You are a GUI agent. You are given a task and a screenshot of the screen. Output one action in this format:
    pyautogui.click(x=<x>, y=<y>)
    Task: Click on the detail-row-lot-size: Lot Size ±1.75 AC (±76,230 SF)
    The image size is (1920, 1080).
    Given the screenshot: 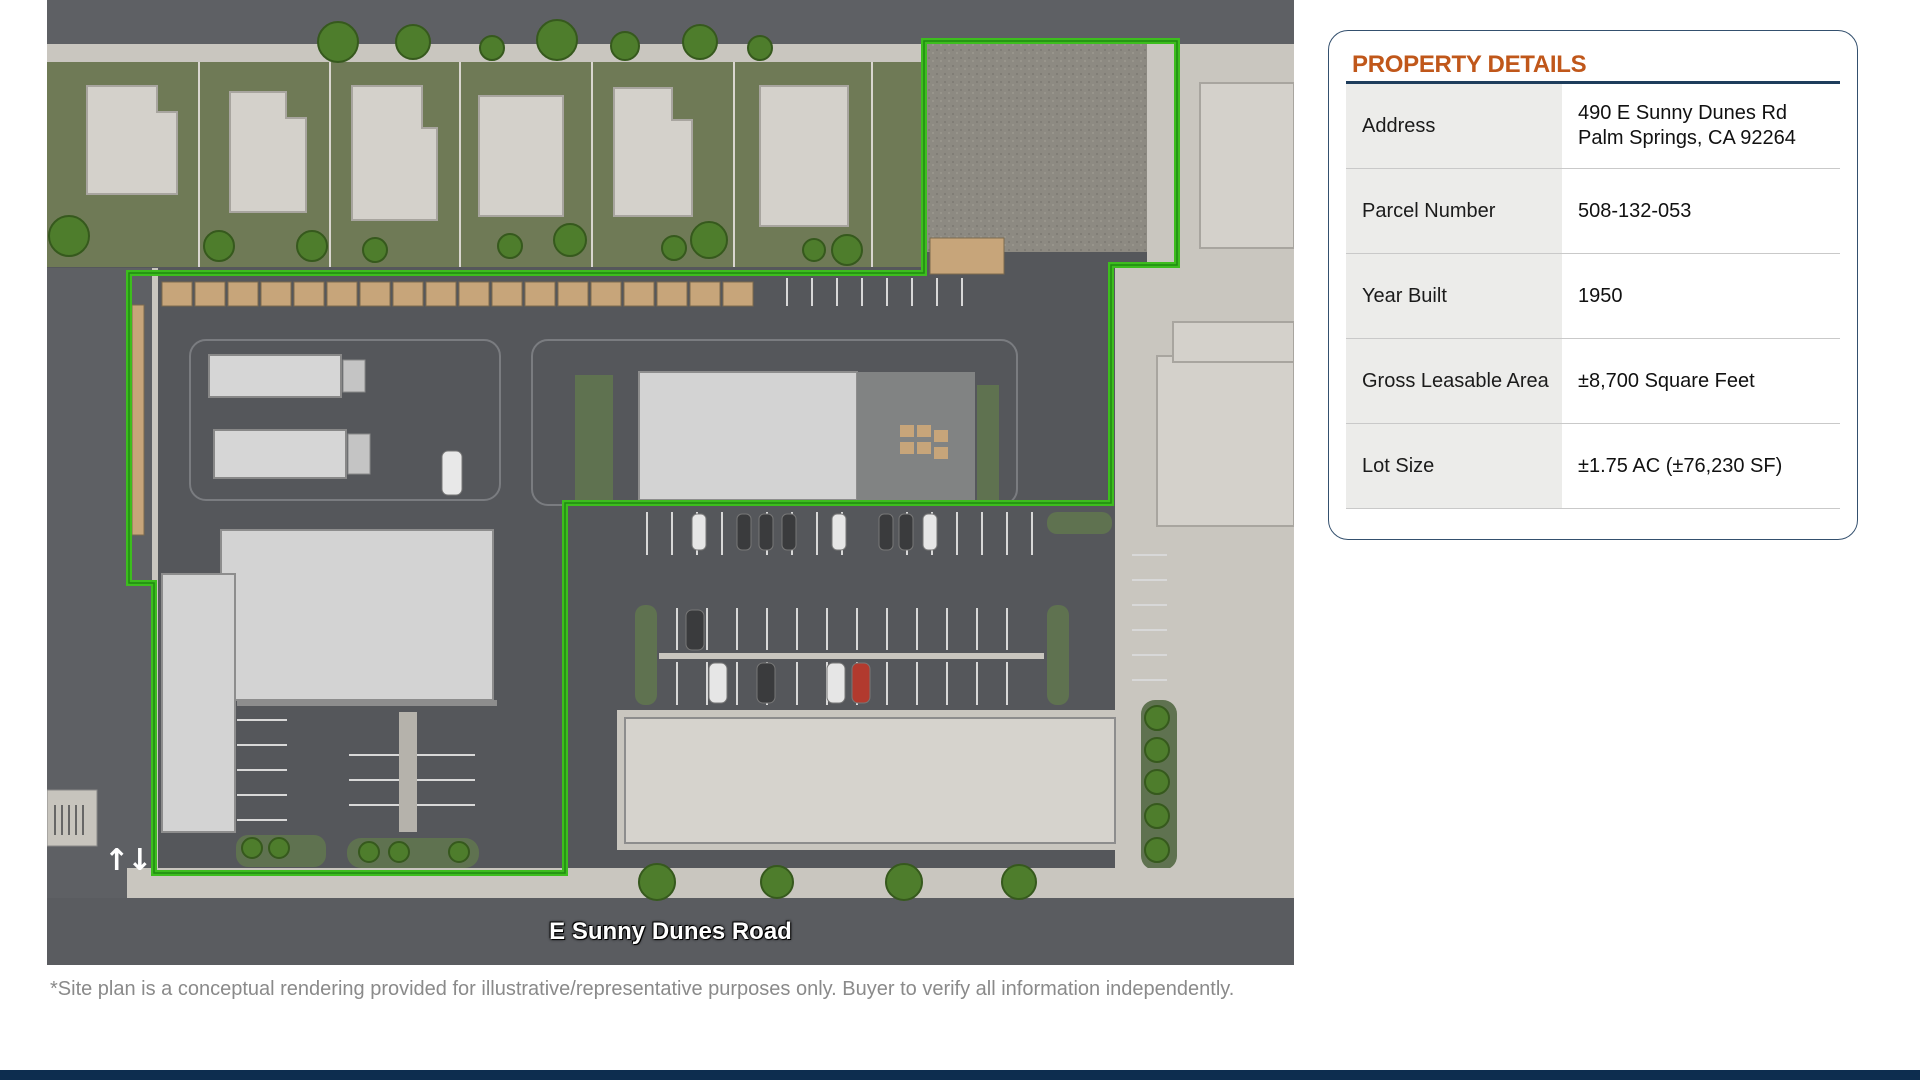 What is the action you would take?
    pyautogui.click(x=1593, y=466)
    